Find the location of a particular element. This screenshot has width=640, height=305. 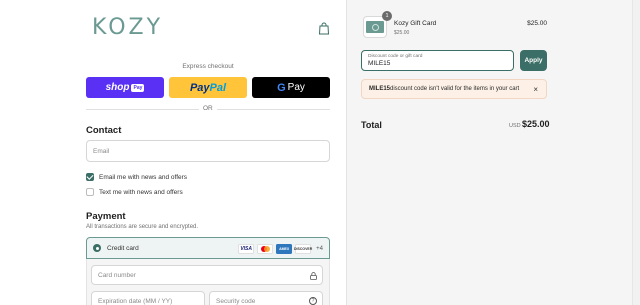

discount-code-label: Discount code or gift card is located at coordinates (395, 56).